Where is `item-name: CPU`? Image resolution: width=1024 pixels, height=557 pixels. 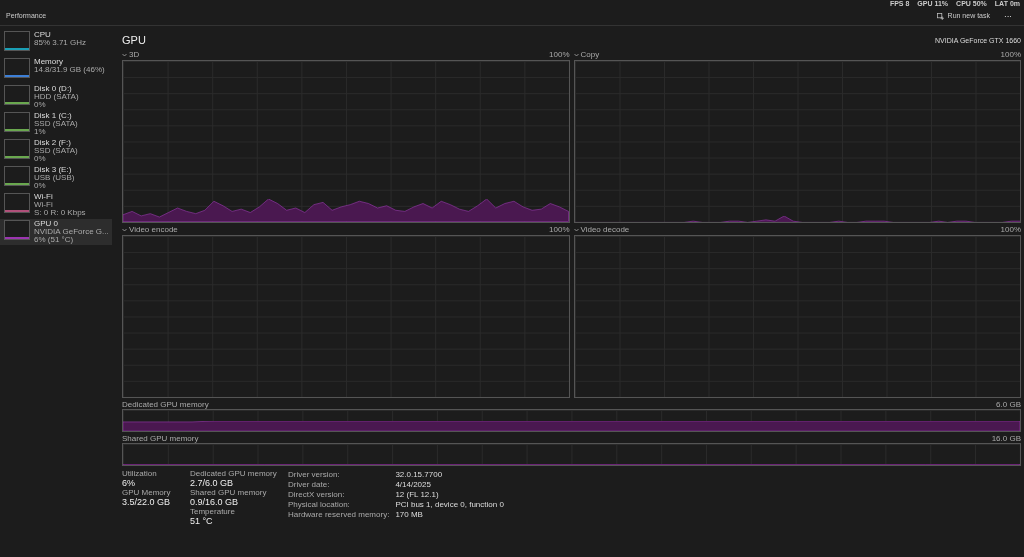 item-name: CPU is located at coordinates (43, 35).